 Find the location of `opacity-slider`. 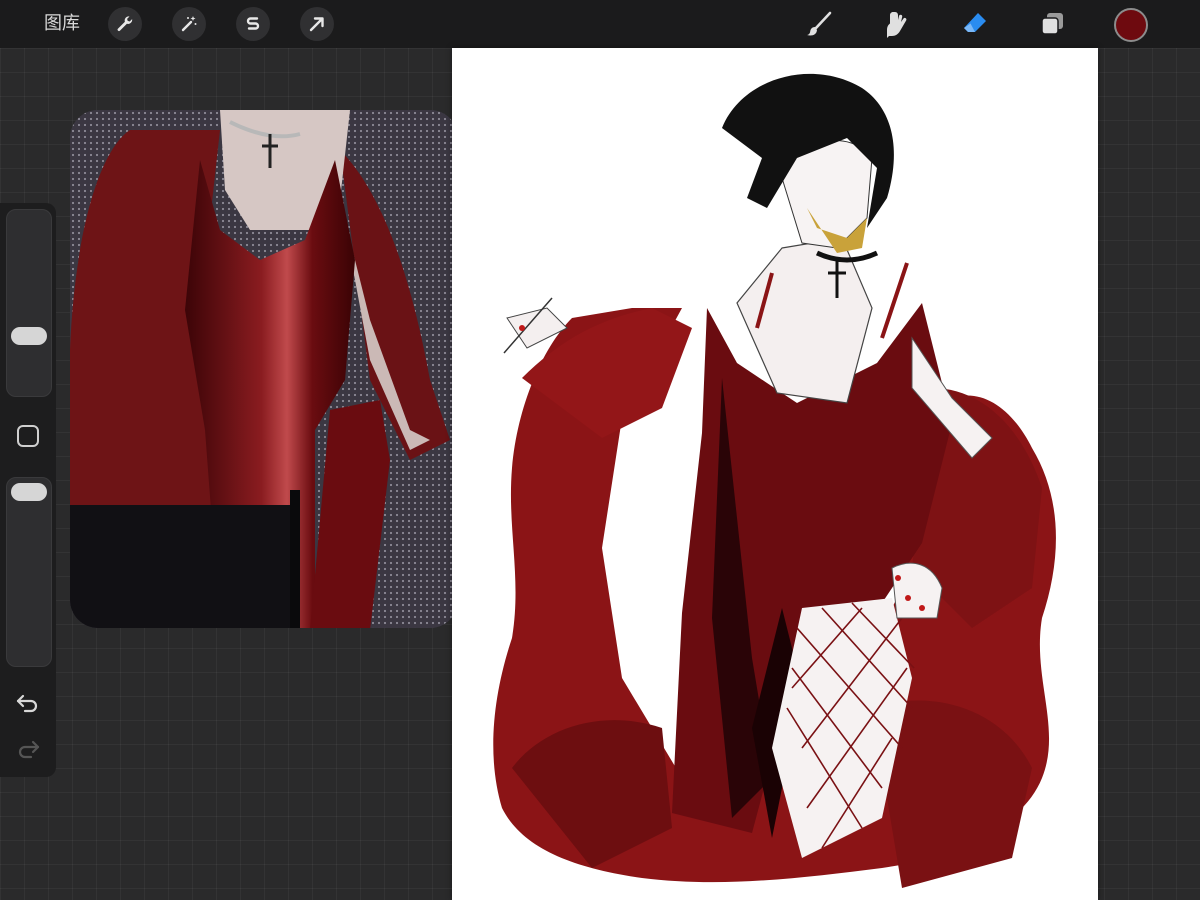

opacity-slider is located at coordinates (29, 572).